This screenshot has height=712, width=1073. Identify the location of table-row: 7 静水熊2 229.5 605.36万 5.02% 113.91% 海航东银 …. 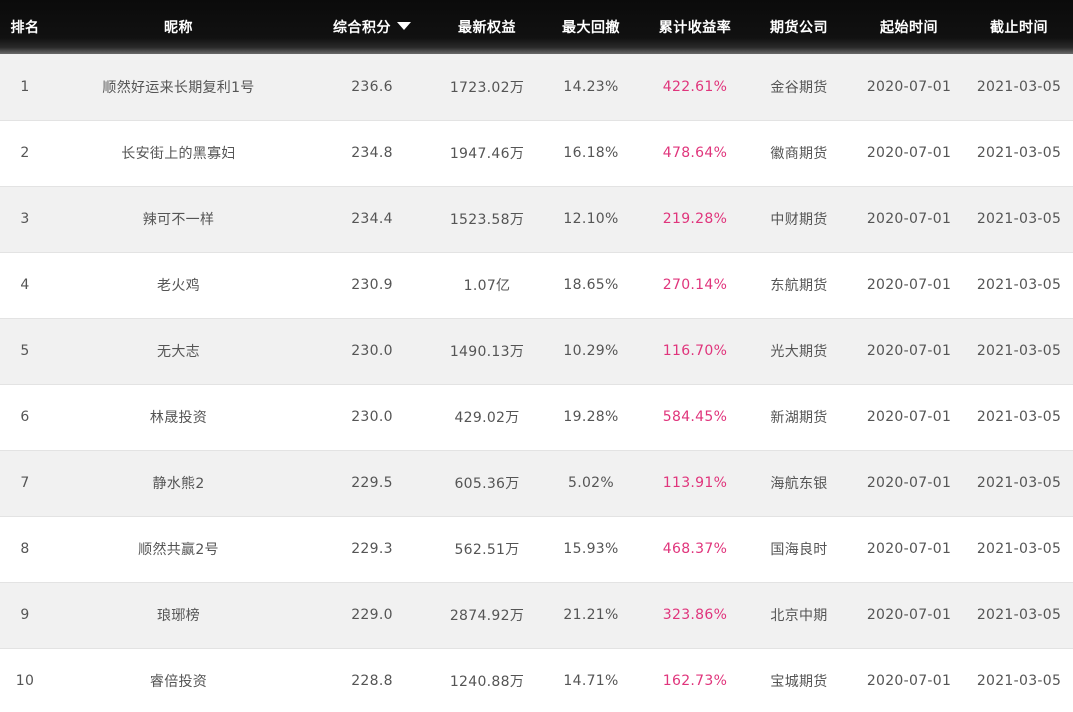
(536, 483).